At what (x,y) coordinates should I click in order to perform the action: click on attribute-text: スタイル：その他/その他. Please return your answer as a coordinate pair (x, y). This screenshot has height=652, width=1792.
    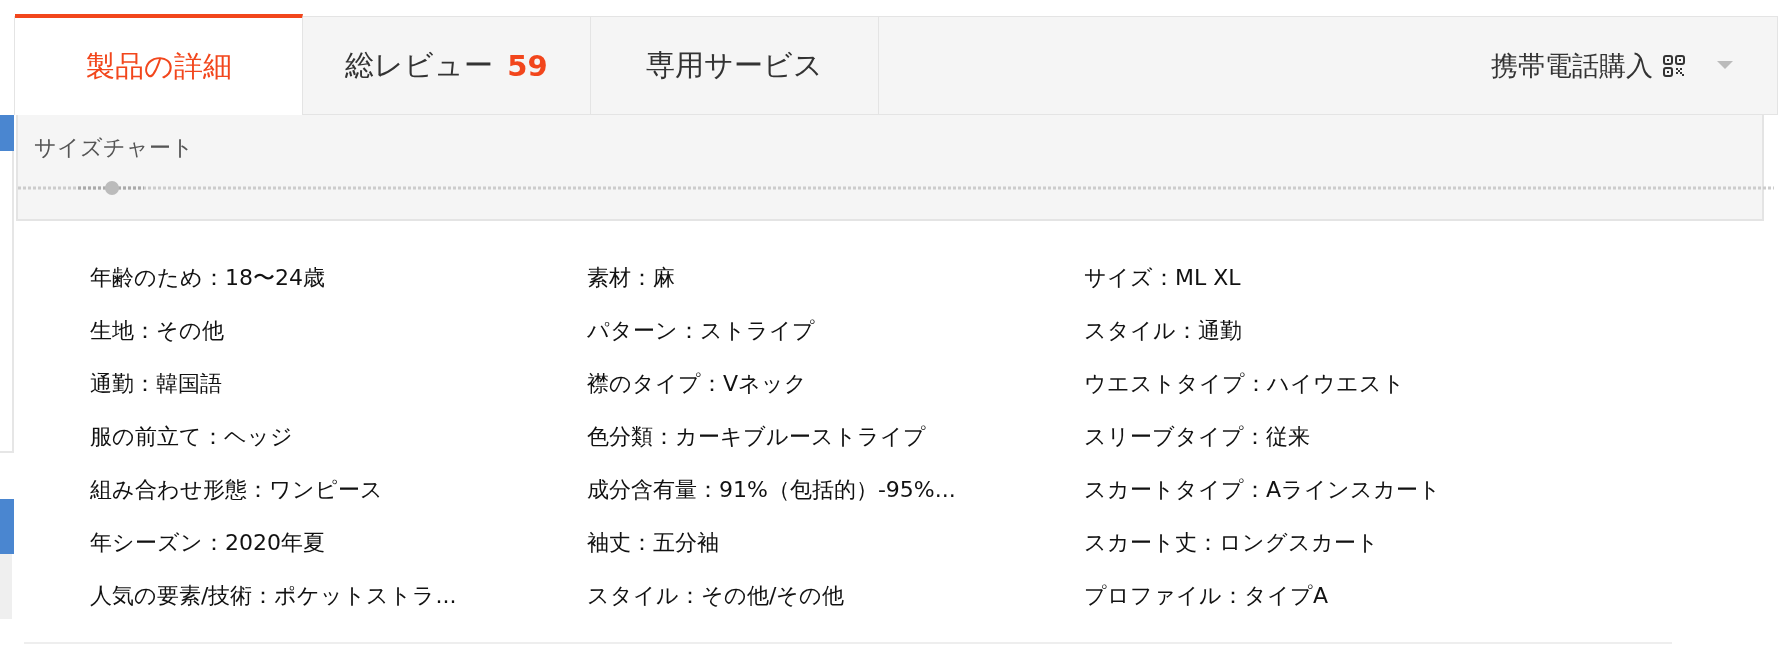
    Looking at the image, I should click on (716, 596).